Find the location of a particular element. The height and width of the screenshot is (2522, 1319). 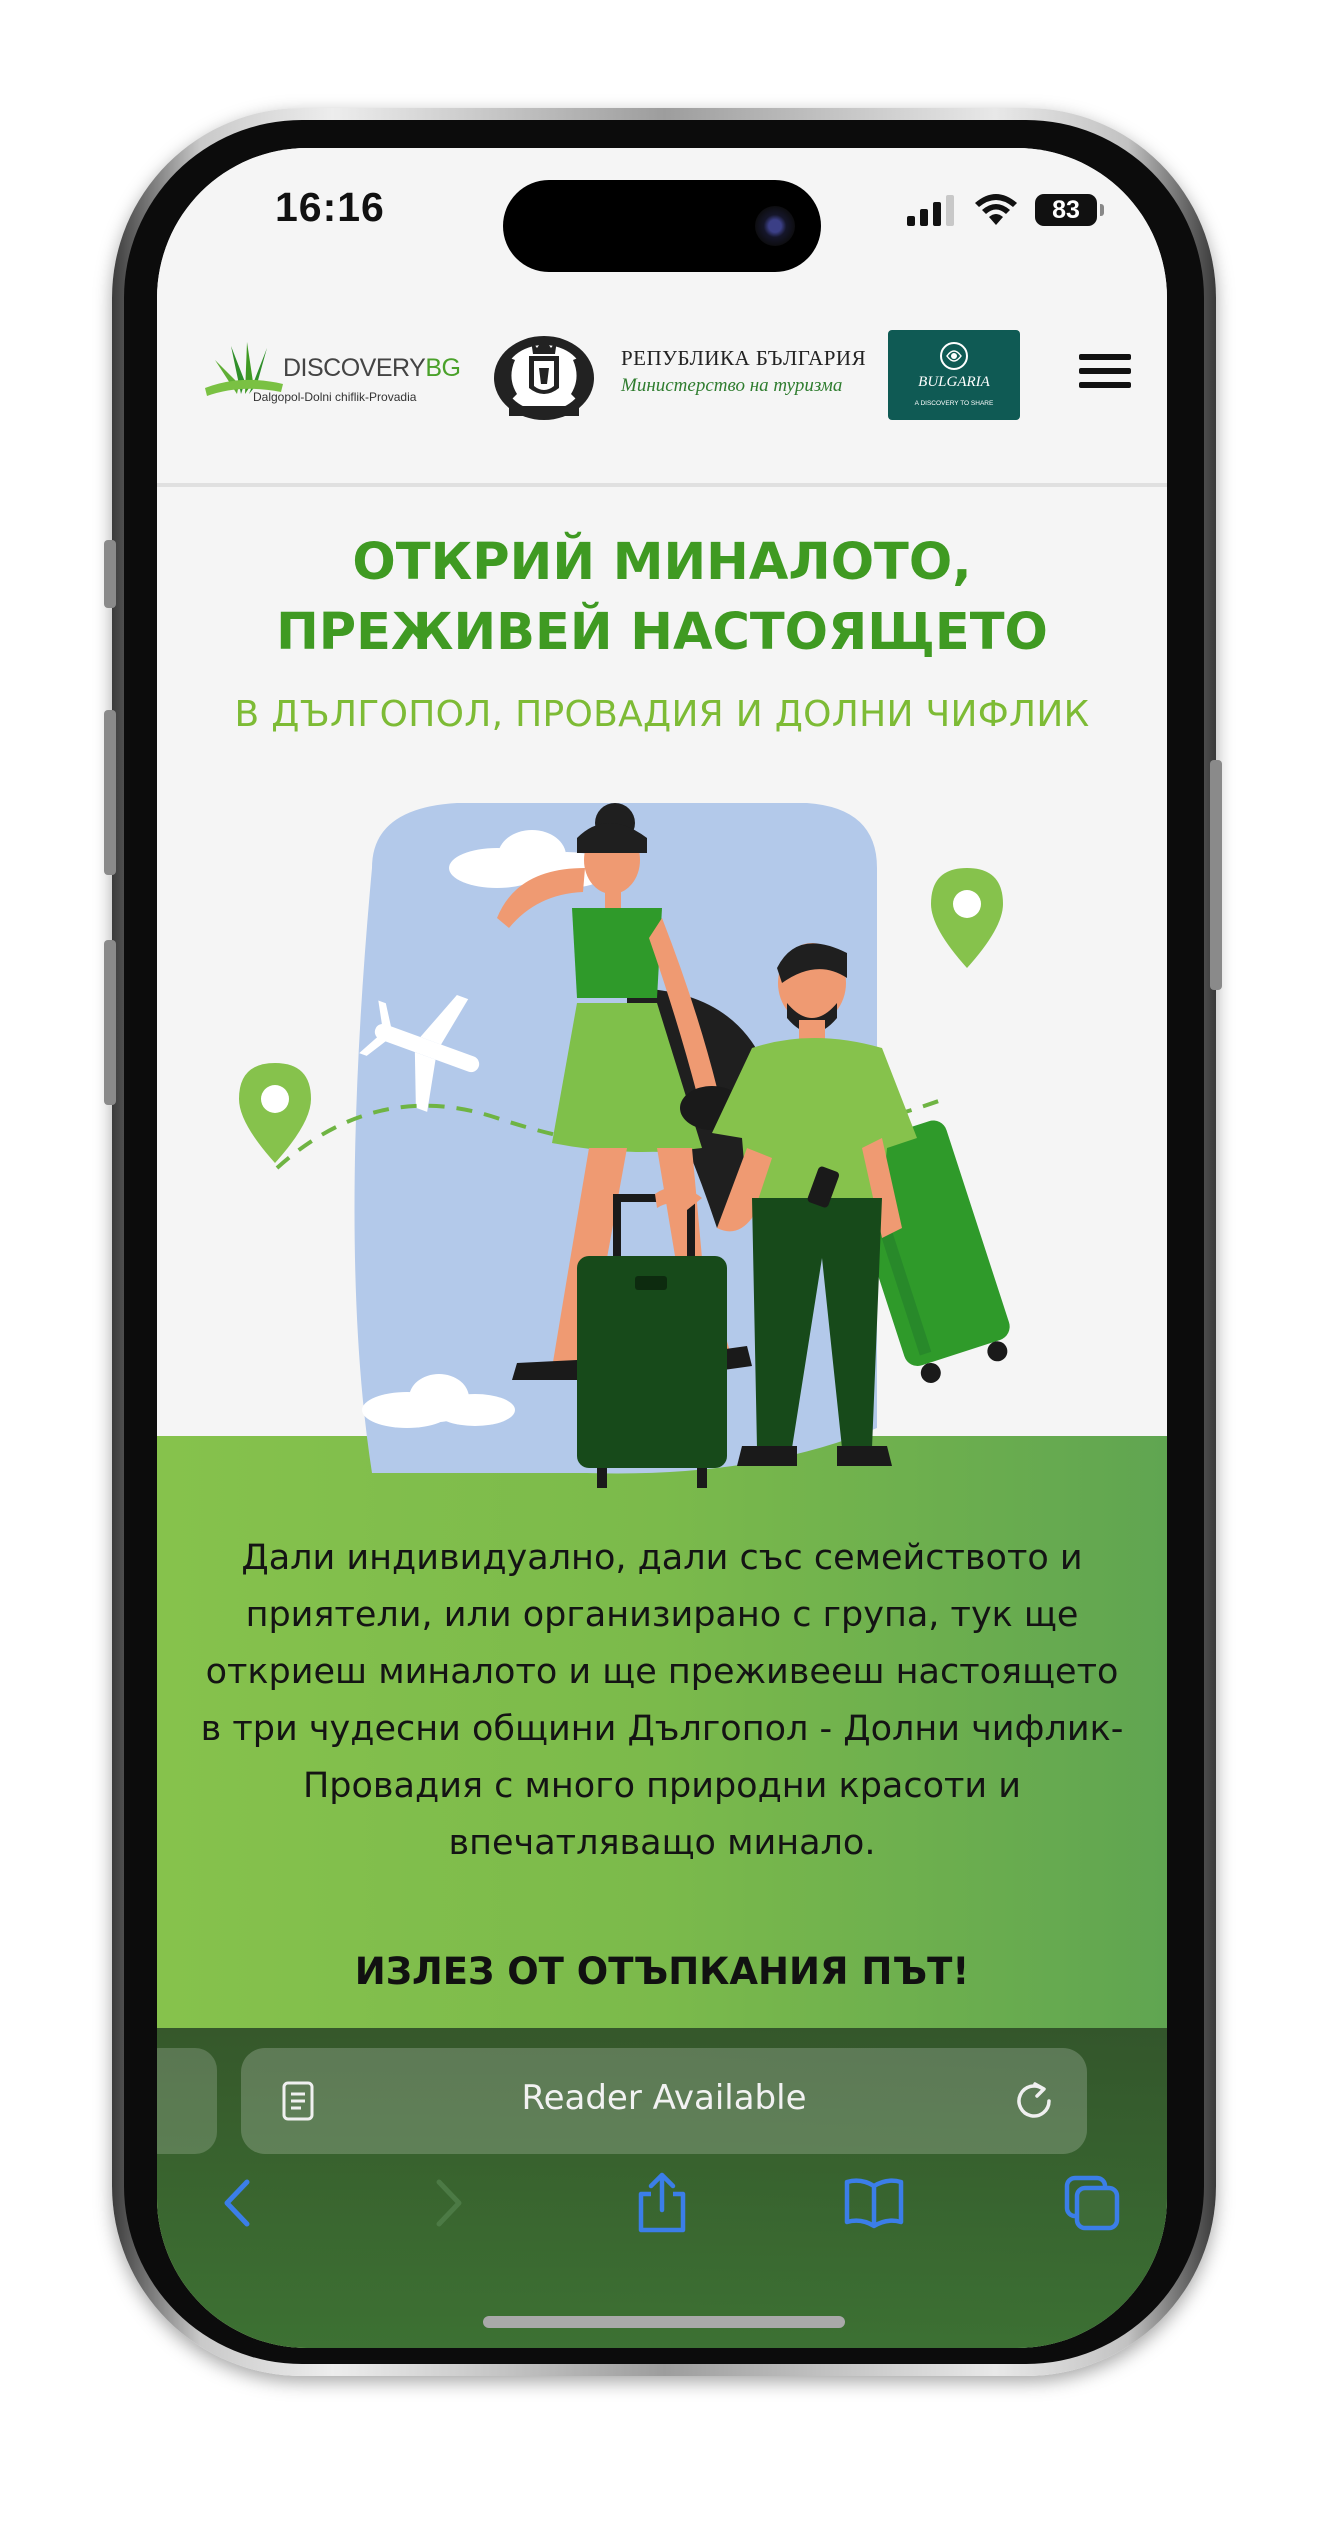

share-icon is located at coordinates (662, 2203).